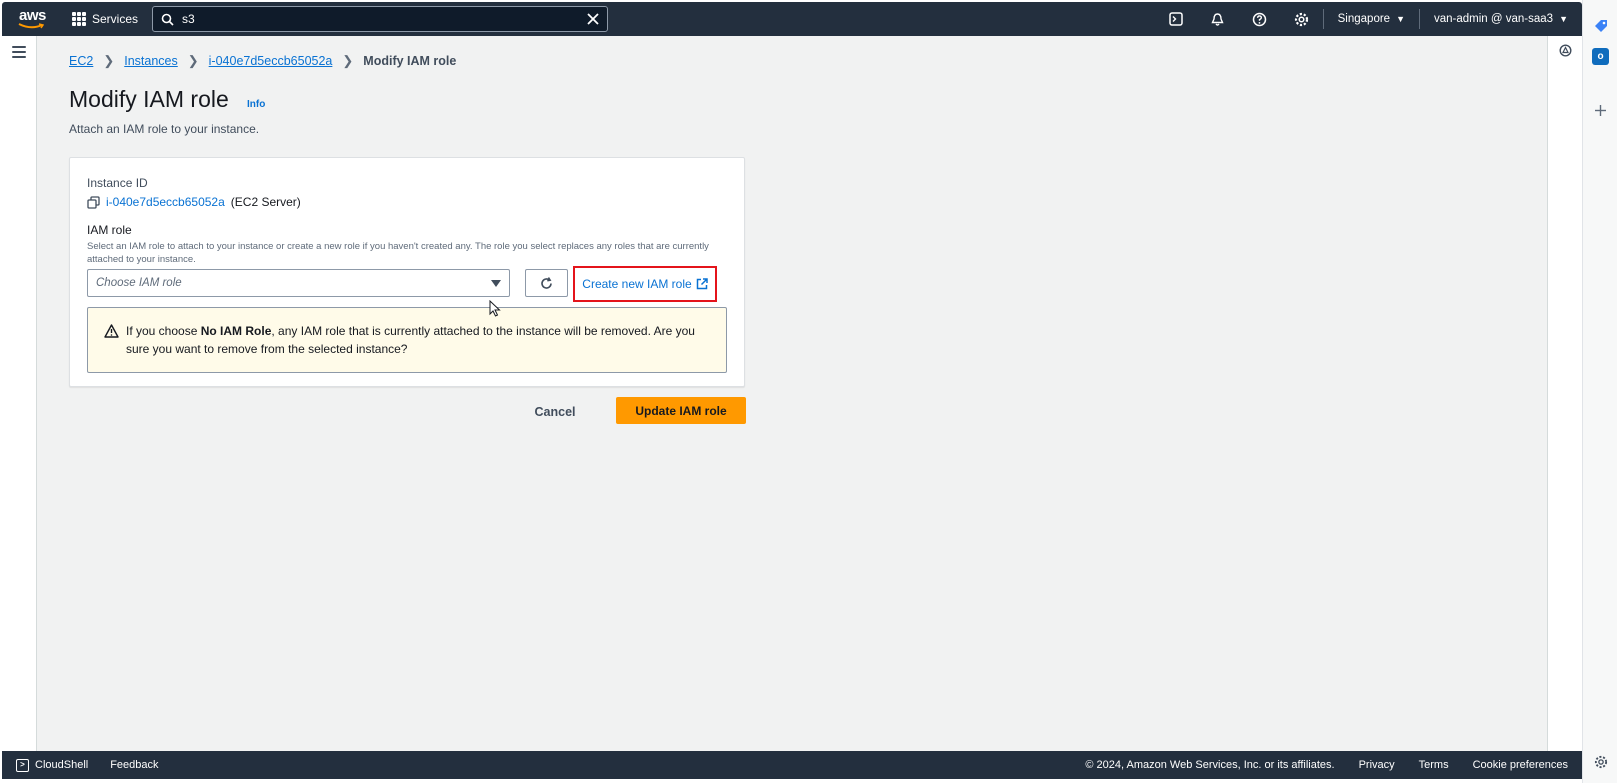 The height and width of the screenshot is (783, 1617). What do you see at coordinates (81, 61) in the screenshot?
I see `breadcrumb-ec2: EC2` at bounding box center [81, 61].